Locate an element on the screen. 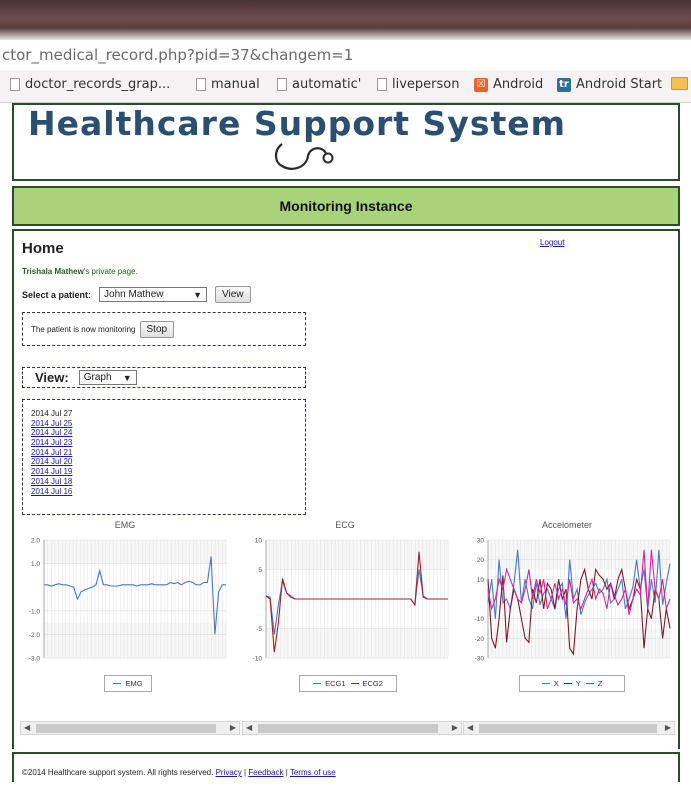 The height and width of the screenshot is (792, 691). logout-link: Logout is located at coordinates (552, 242).